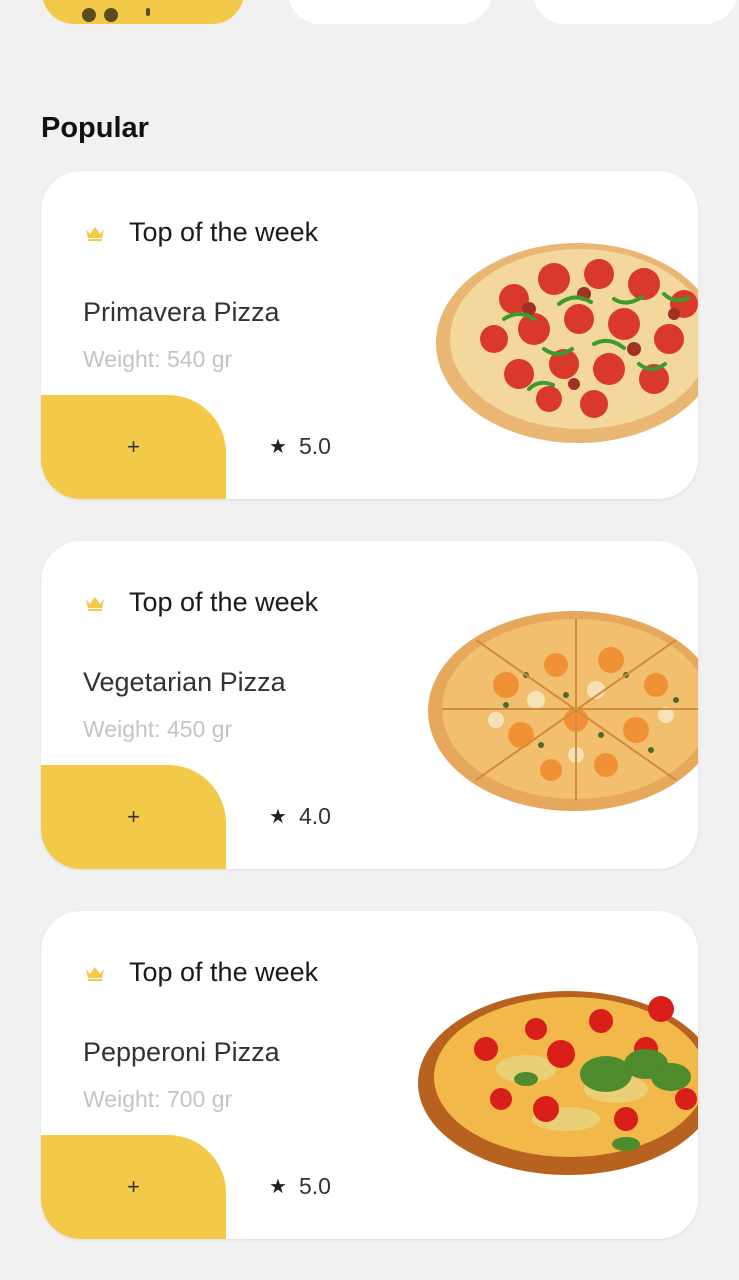 This screenshot has width=739, height=1280. What do you see at coordinates (116, 15) in the screenshot?
I see `chip-icon` at bounding box center [116, 15].